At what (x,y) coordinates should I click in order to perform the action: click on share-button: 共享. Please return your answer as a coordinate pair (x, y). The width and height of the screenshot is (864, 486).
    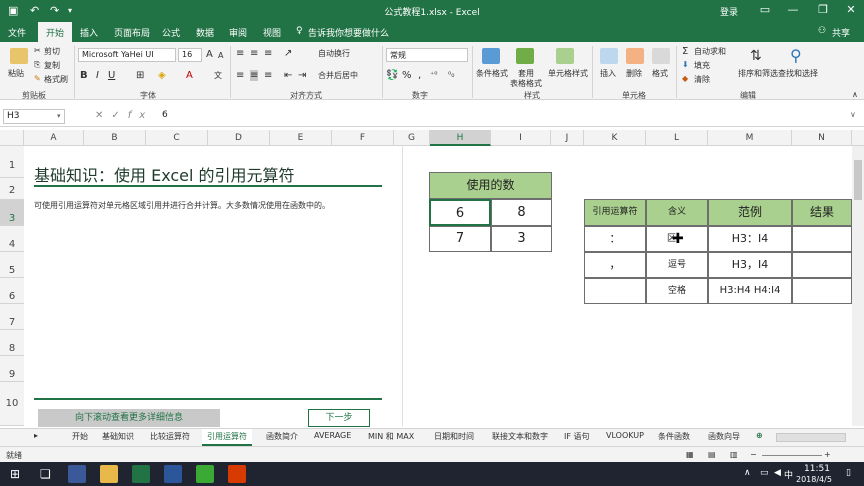
    Looking at the image, I should click on (841, 32).